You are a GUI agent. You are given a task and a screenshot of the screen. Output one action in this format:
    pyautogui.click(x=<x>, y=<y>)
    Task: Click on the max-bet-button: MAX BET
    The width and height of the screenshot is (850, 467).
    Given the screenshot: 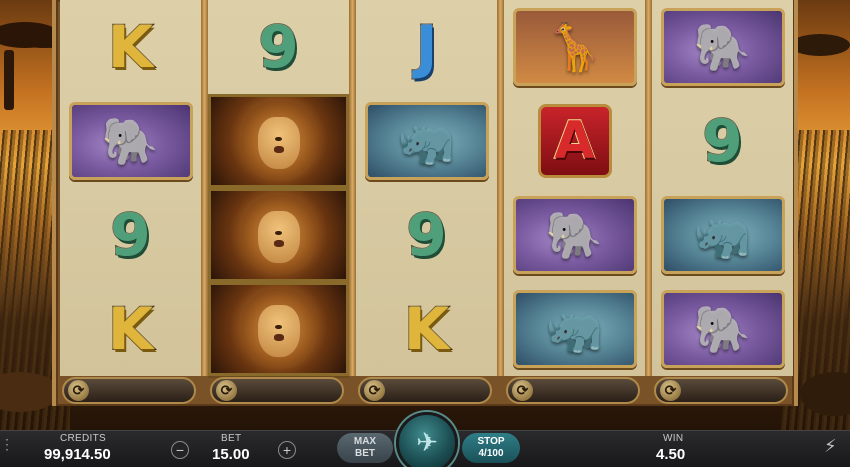 What is the action you would take?
    pyautogui.click(x=365, y=448)
    